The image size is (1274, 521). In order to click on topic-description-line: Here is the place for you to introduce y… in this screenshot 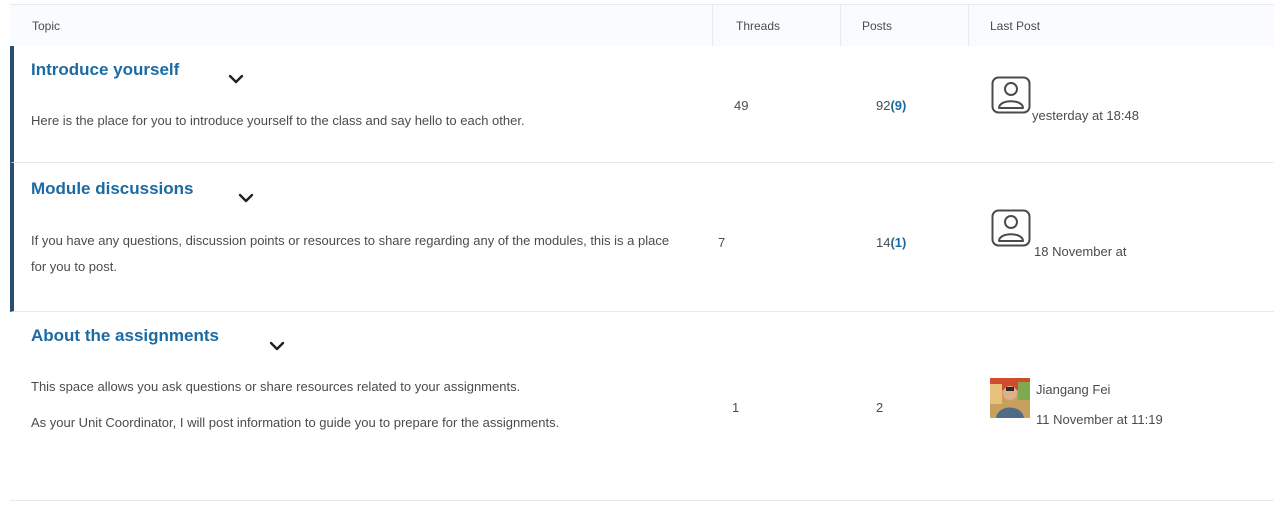, I will do `click(278, 120)`.